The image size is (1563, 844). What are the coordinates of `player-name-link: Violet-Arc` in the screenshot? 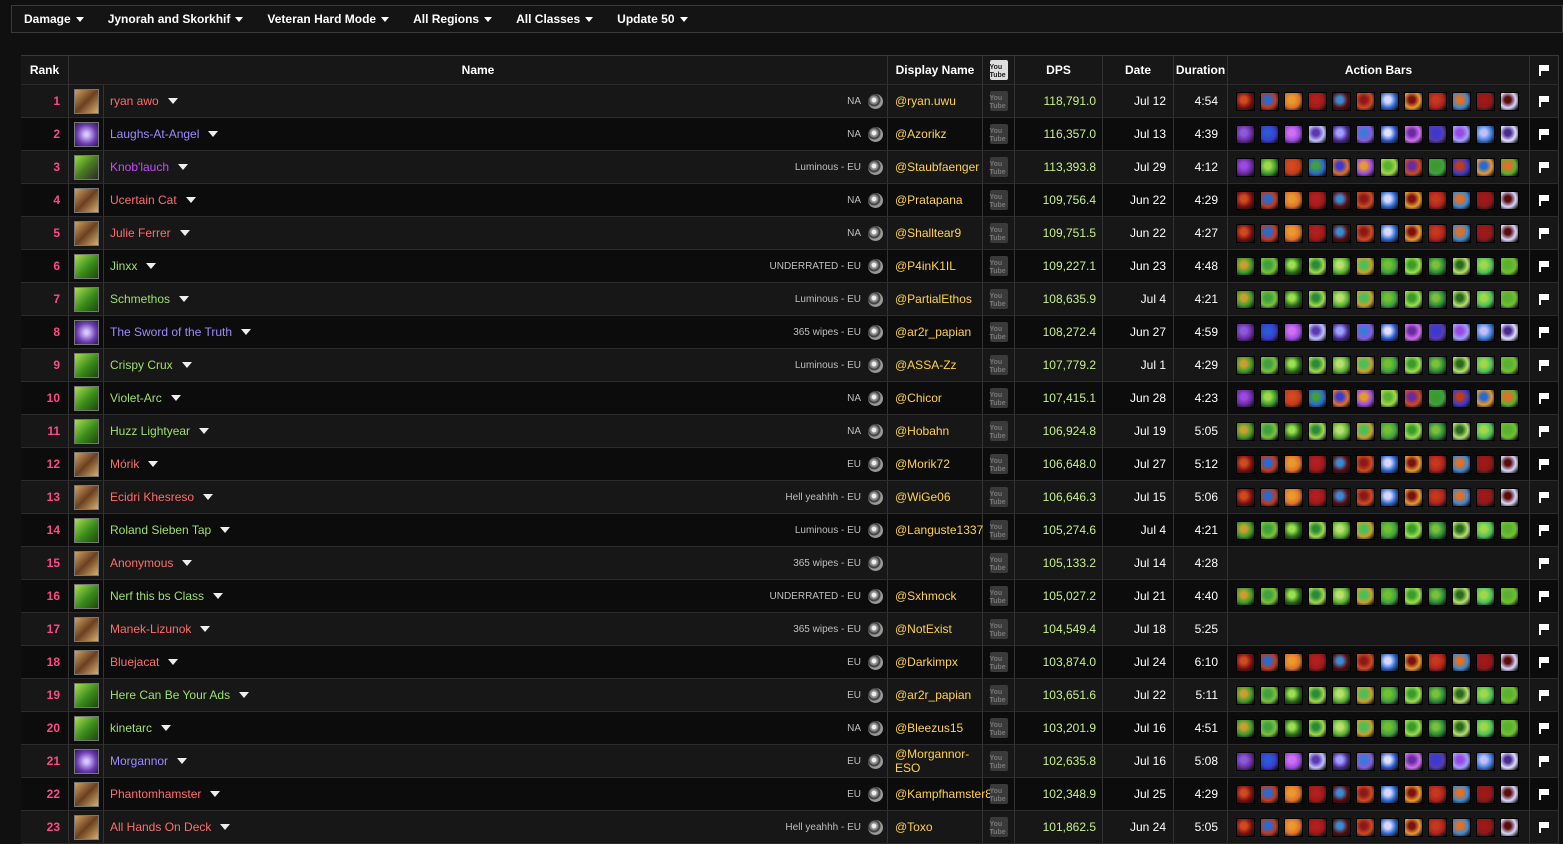 It's located at (136, 398).